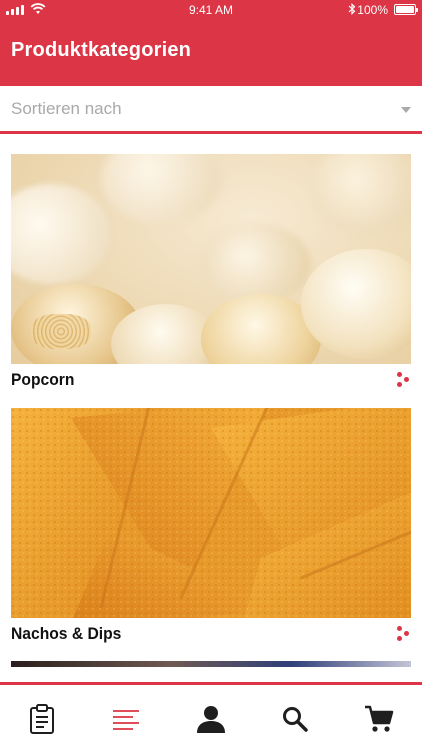 The image size is (422, 750). I want to click on tab-orders, so click(42, 719).